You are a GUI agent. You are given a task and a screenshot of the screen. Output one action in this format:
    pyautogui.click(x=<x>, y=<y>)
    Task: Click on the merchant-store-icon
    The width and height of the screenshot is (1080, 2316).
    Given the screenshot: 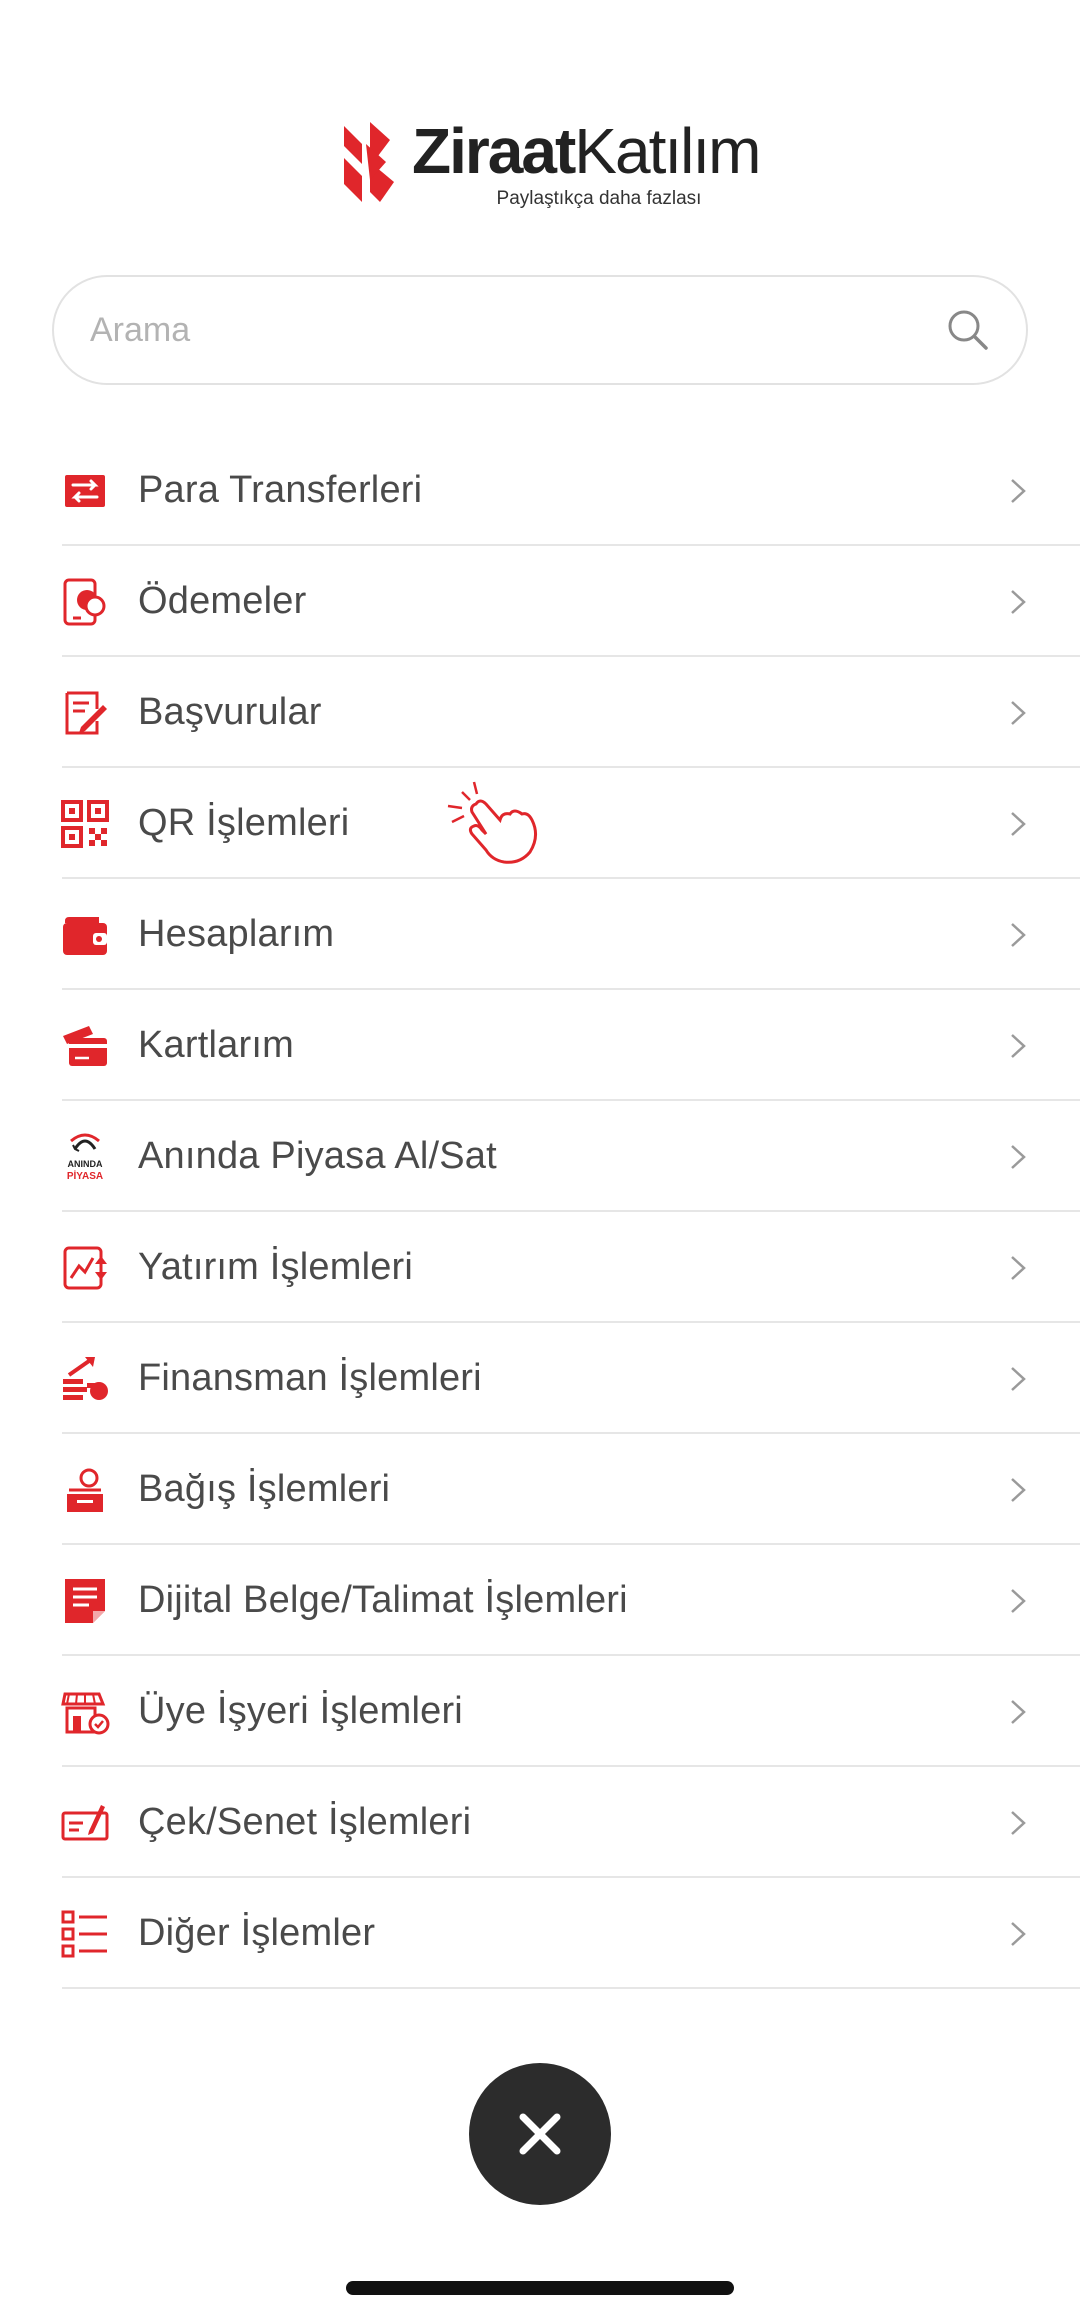 What is the action you would take?
    pyautogui.click(x=85, y=1712)
    